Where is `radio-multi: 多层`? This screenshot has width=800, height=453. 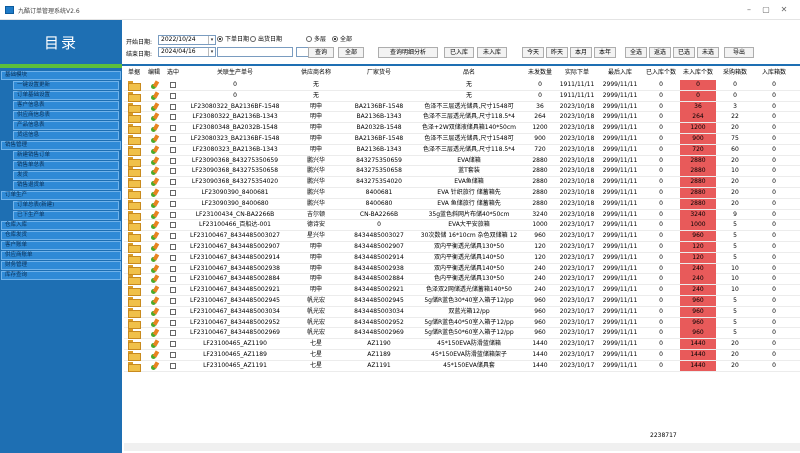
radio-multi: 多层 is located at coordinates (316, 40).